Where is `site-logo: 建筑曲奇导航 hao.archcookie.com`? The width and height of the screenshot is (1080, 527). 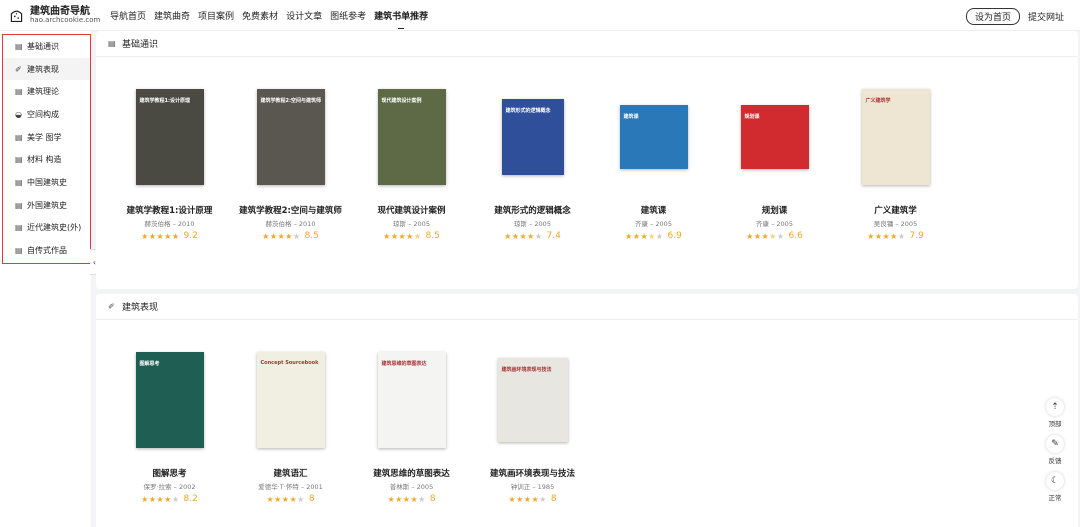 site-logo: 建筑曲奇导航 hao.archcookie.com is located at coordinates (57, 15).